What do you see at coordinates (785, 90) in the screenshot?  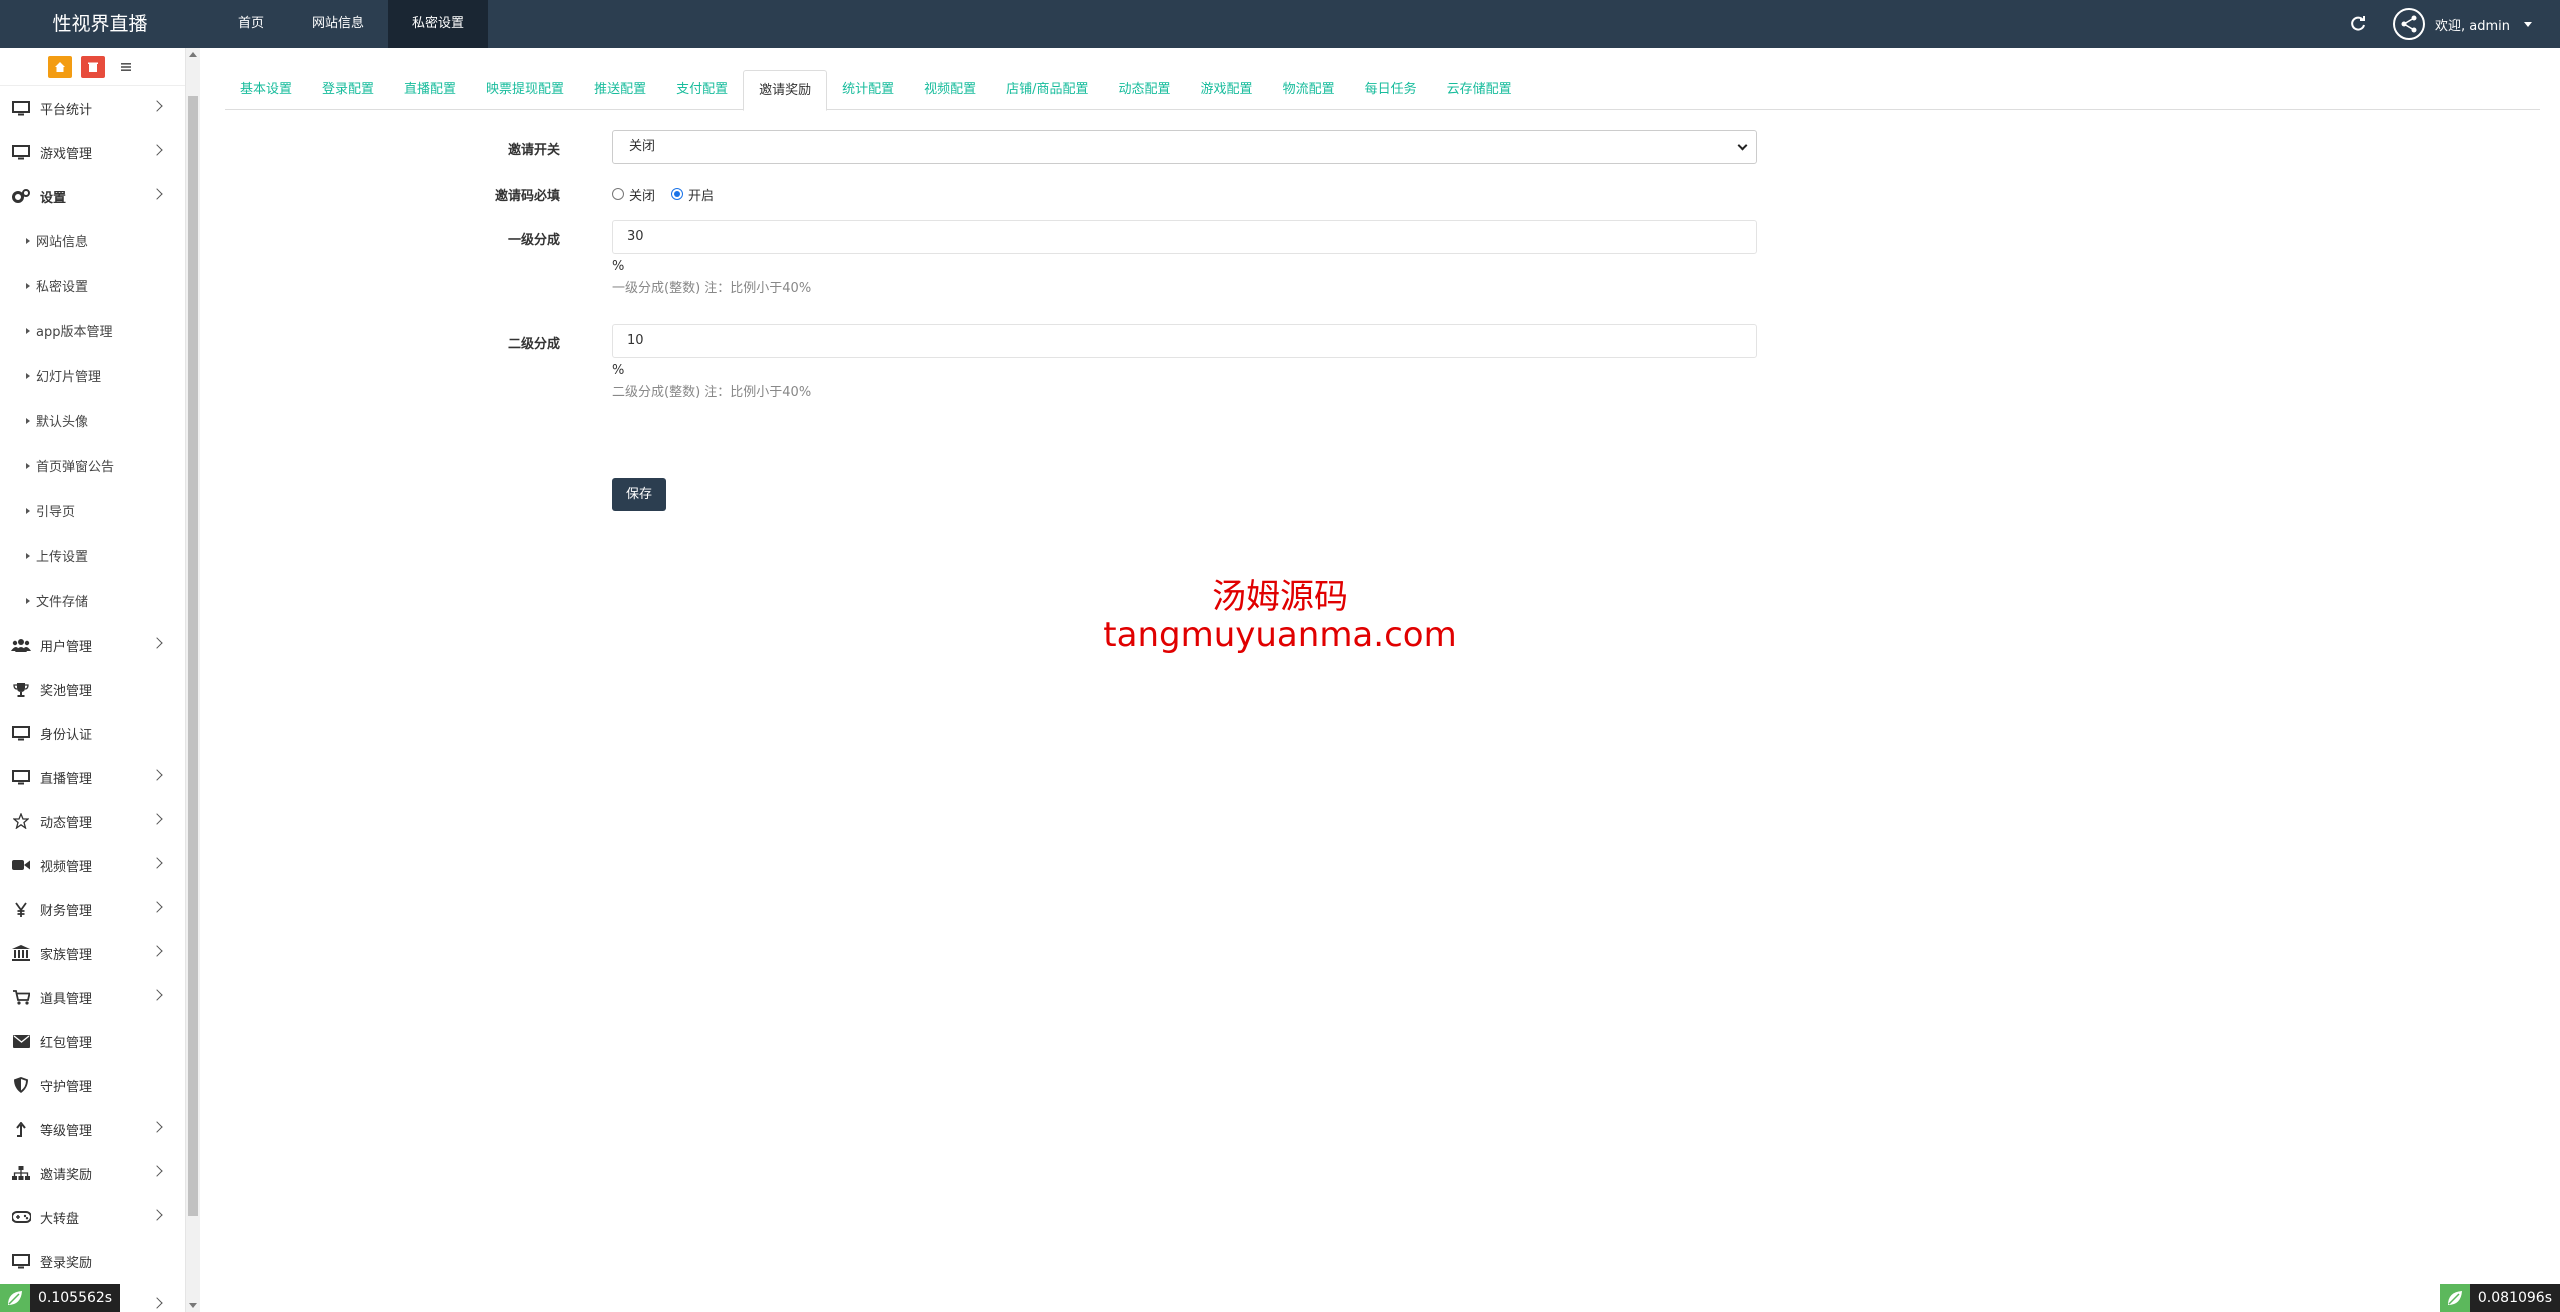 I see `tab-invite-reward: 邀请奖励` at bounding box center [785, 90].